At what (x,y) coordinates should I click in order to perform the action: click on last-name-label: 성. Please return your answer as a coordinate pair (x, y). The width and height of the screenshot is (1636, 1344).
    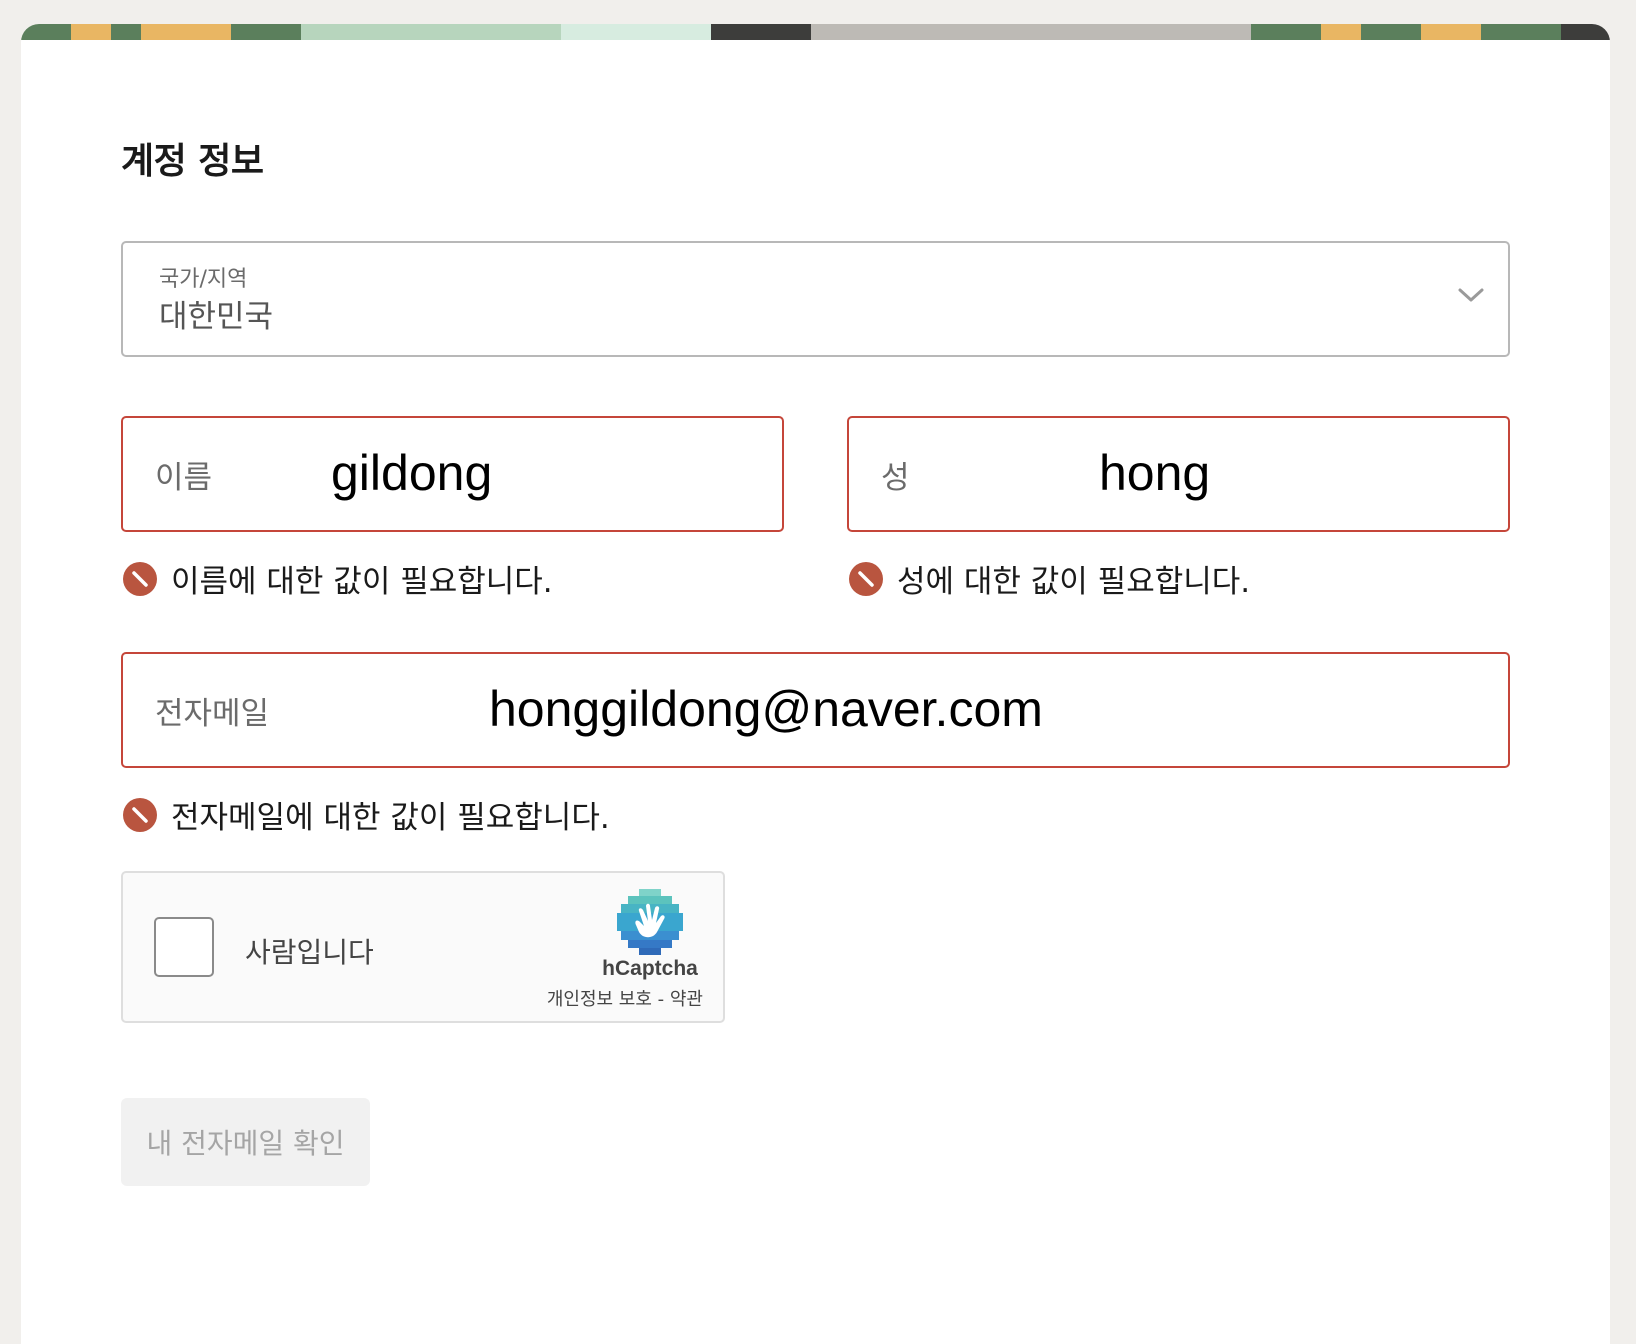
    Looking at the image, I should click on (895, 478).